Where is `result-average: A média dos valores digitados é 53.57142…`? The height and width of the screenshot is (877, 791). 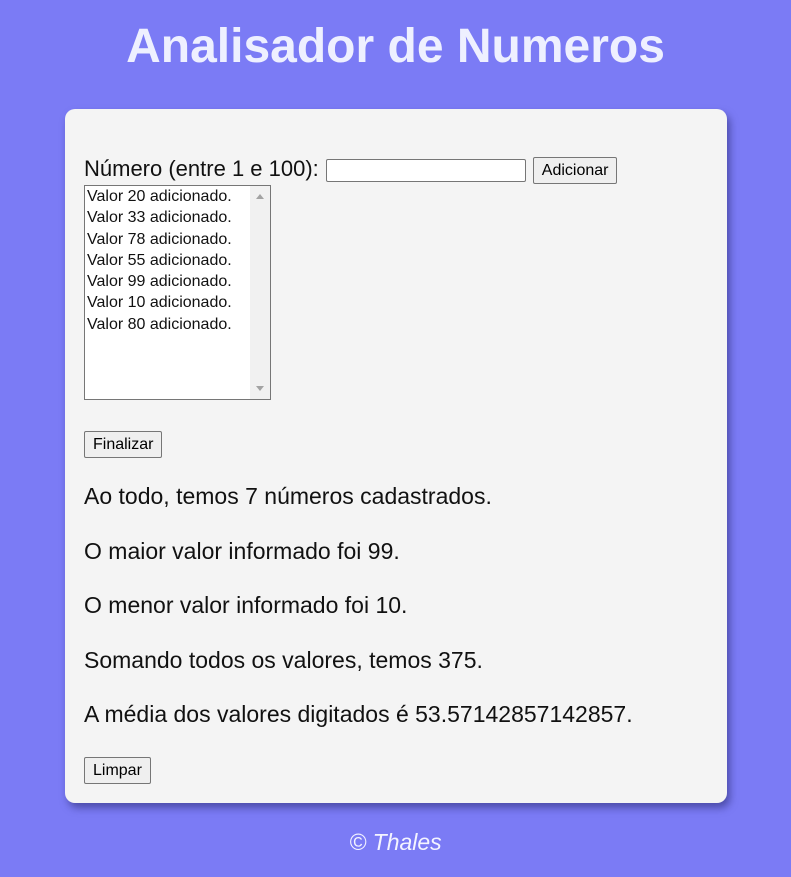 result-average: A média dos valores digitados é 53.57142… is located at coordinates (358, 714).